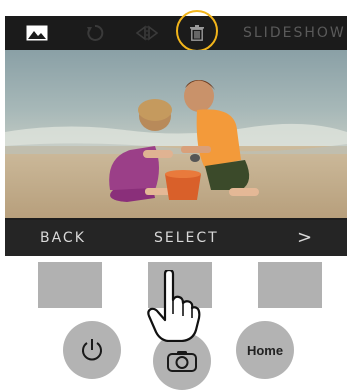 Image resolution: width=352 pixels, height=390 pixels. Describe the element at coordinates (304, 238) in the screenshot. I see `next-button: >` at that location.